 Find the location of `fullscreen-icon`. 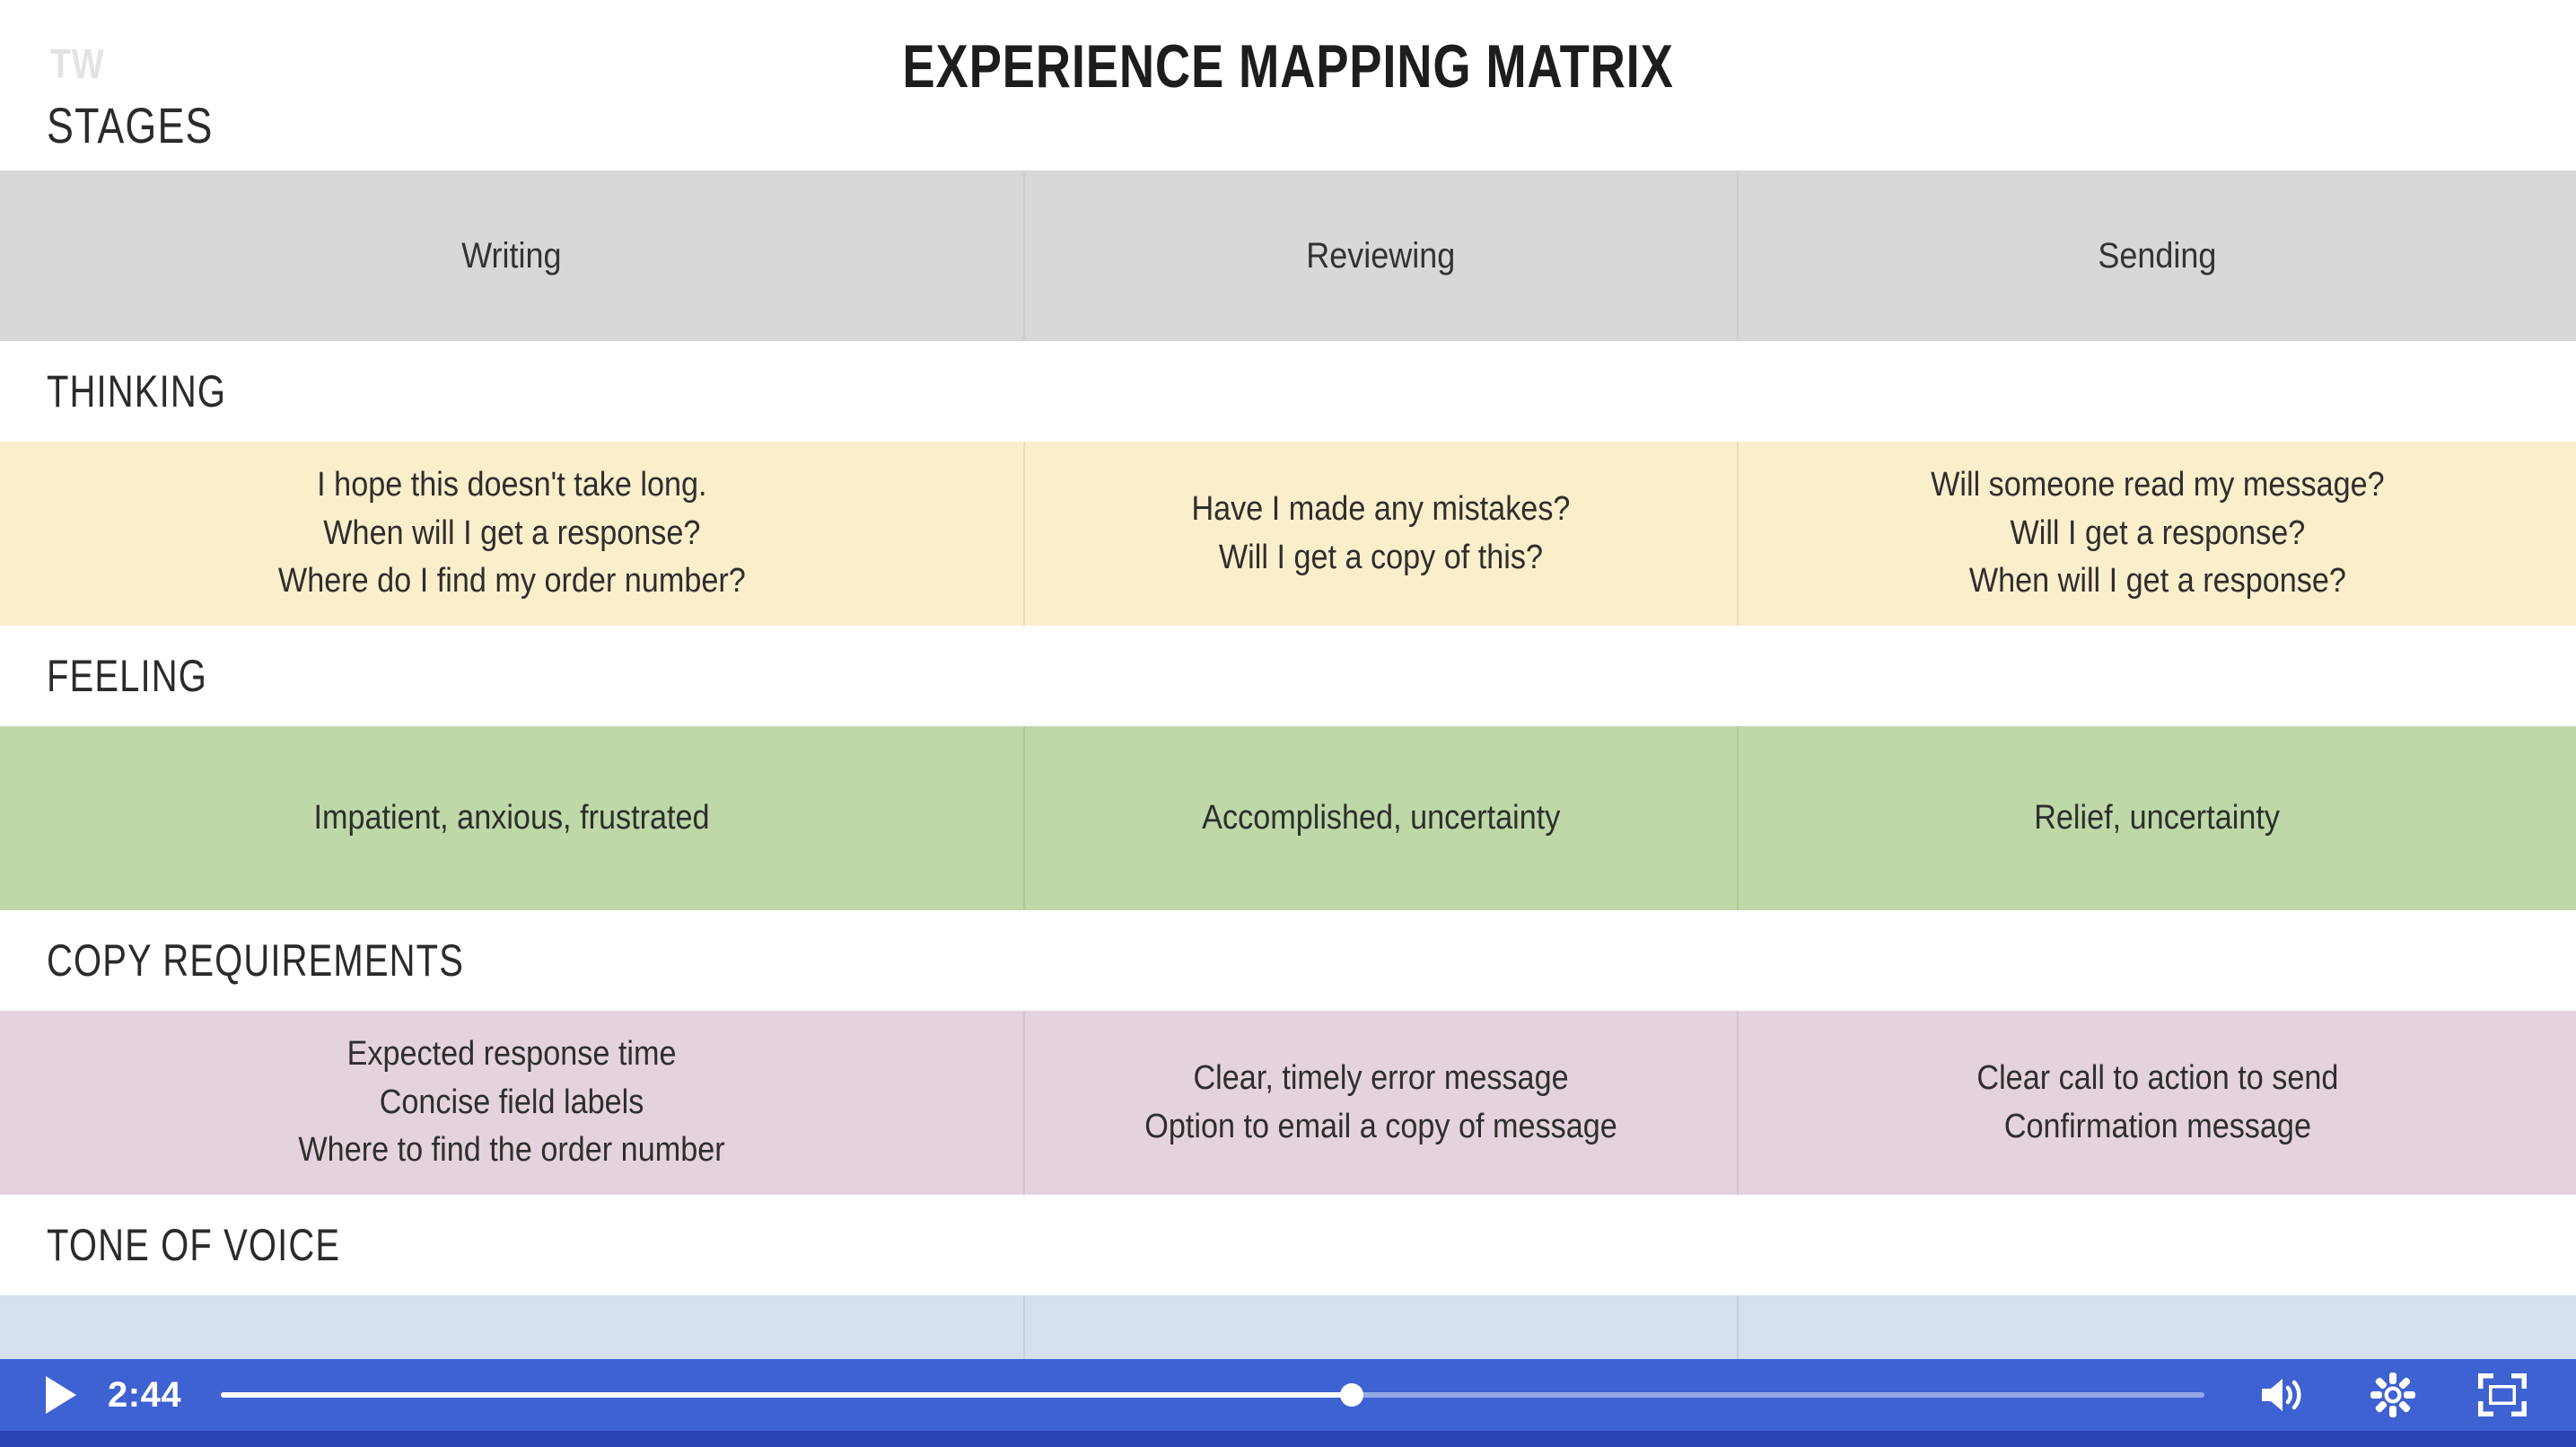

fullscreen-icon is located at coordinates (2502, 1394).